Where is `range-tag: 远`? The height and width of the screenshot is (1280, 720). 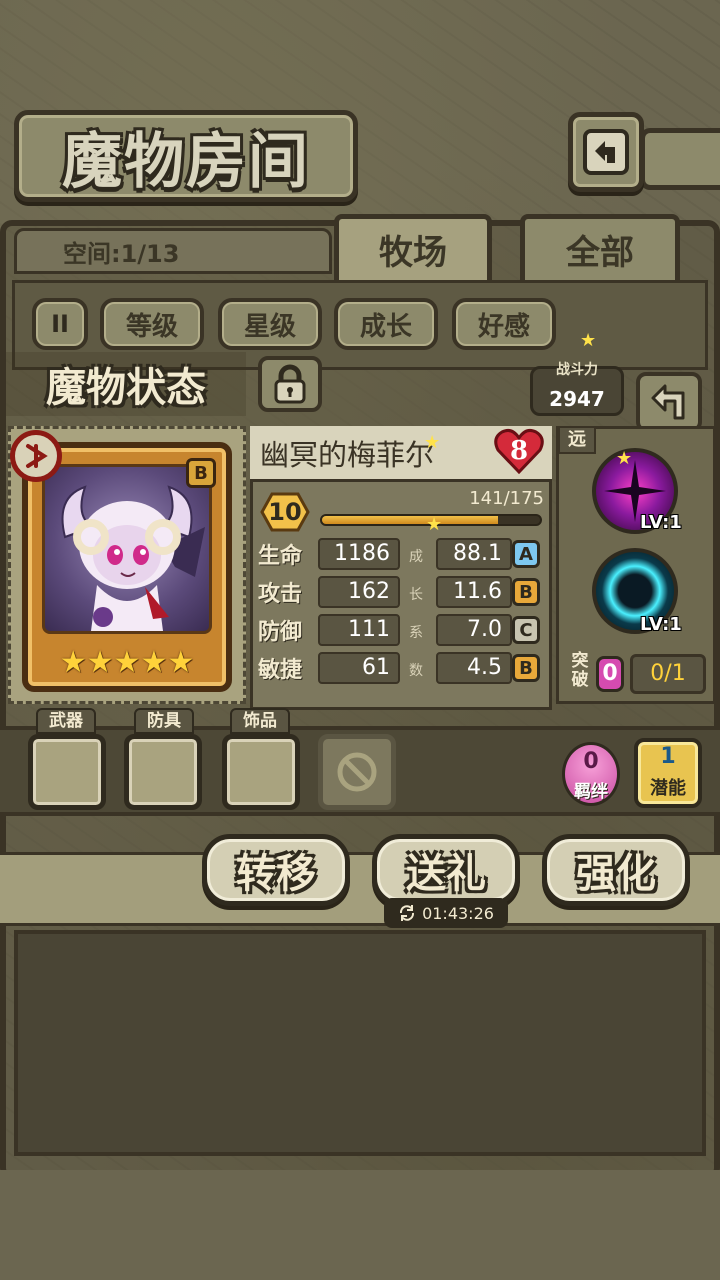 range-tag: 远 is located at coordinates (577, 440).